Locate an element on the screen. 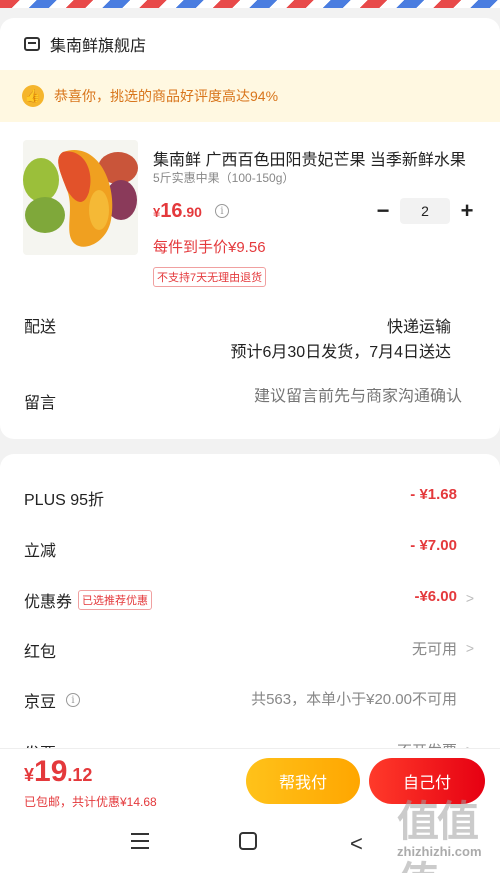 This screenshot has width=500, height=873. plus-discount-label: PLUS 95折 is located at coordinates (64, 500).